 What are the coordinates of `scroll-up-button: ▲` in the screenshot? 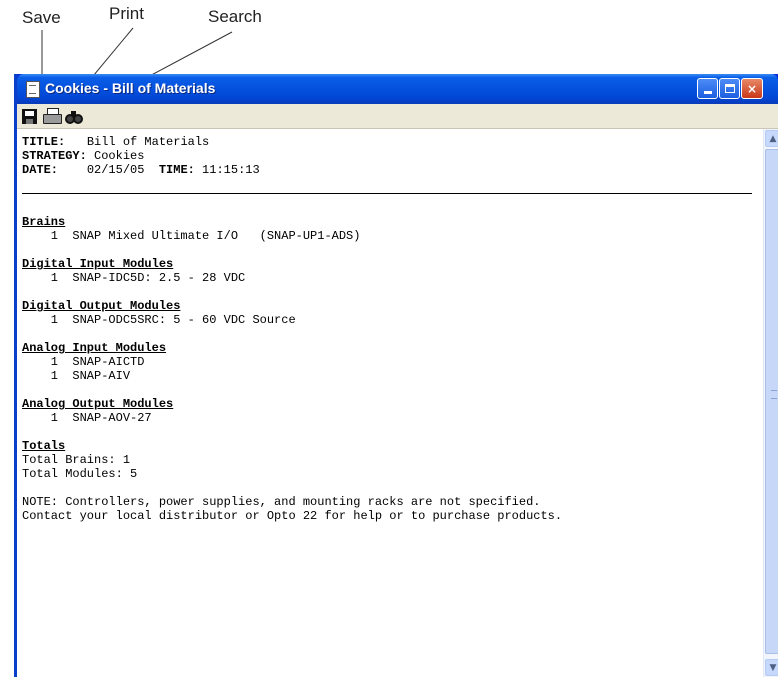 It's located at (771, 138).